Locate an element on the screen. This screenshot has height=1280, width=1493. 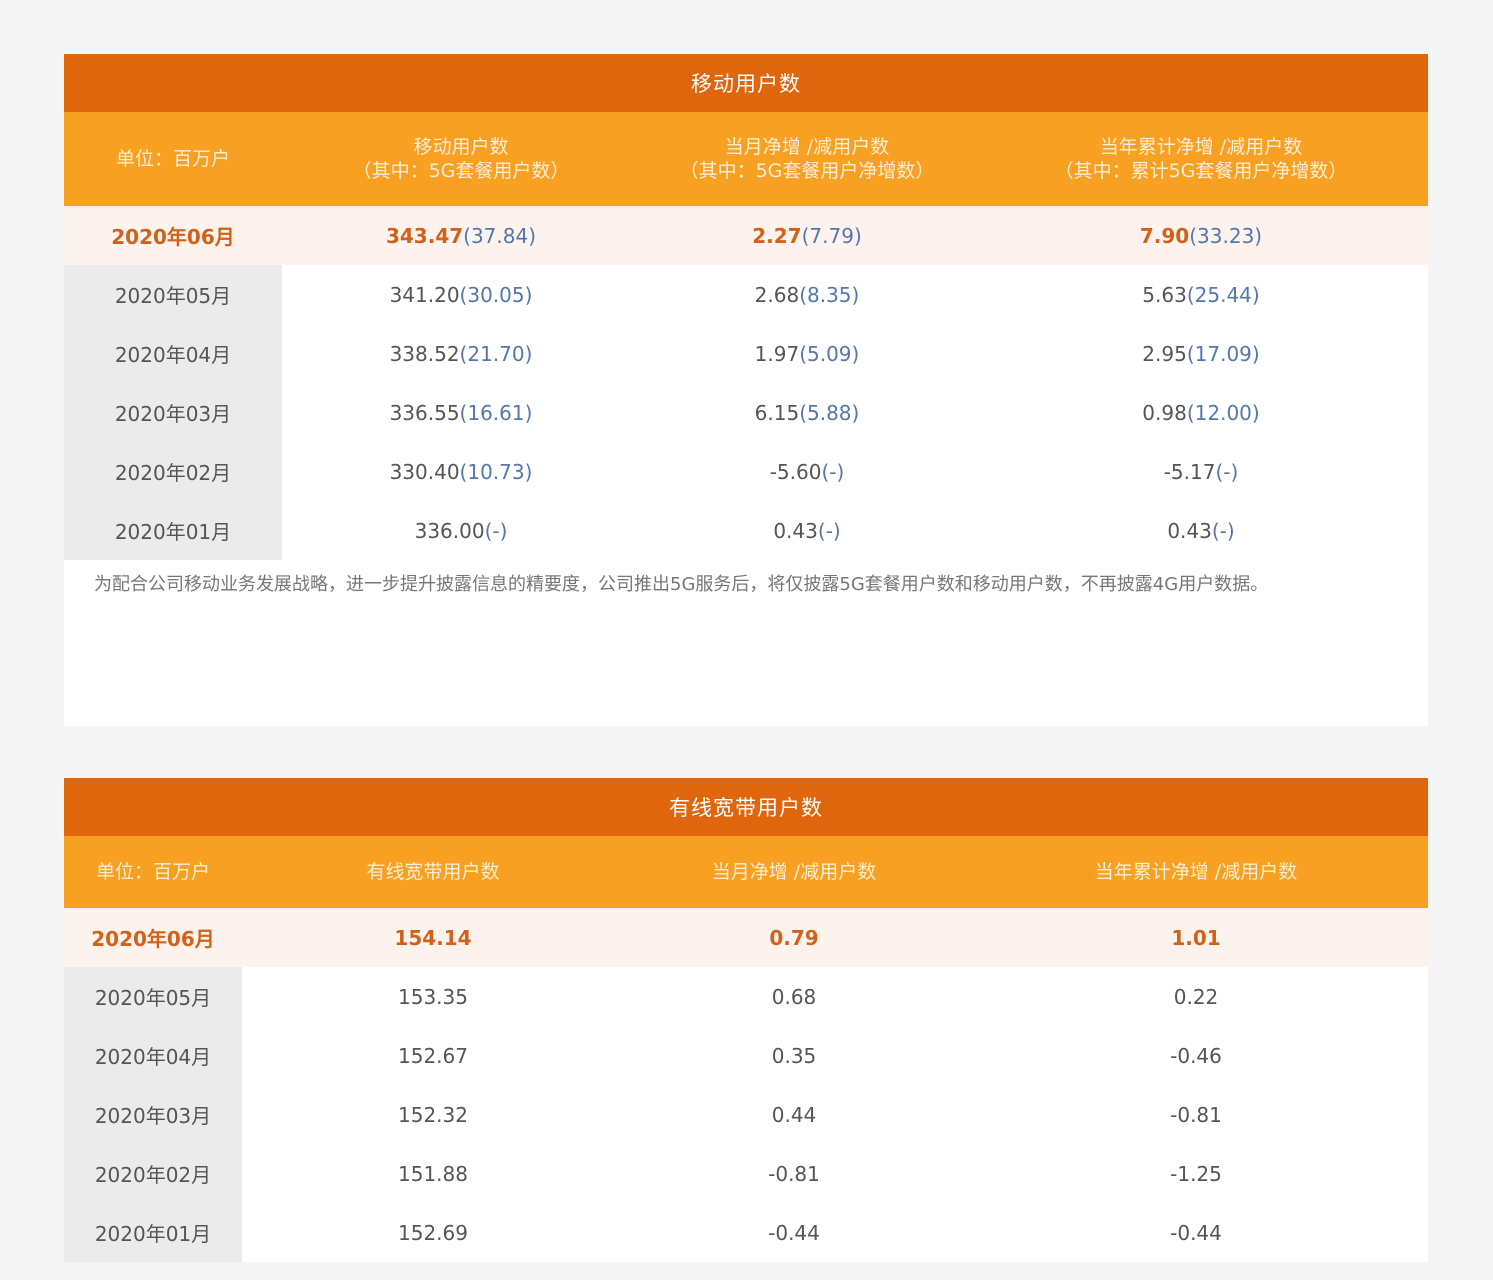
row-value: 2.27 is located at coordinates (777, 235).